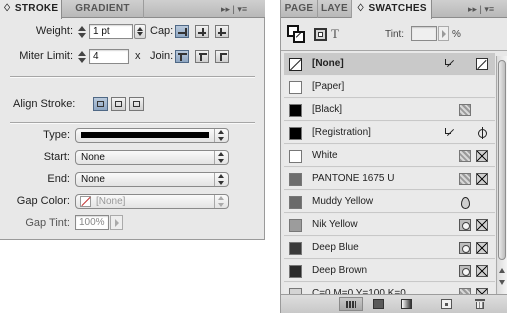 This screenshot has height=313, width=507. I want to click on show-all-swatches-button, so click(351, 304).